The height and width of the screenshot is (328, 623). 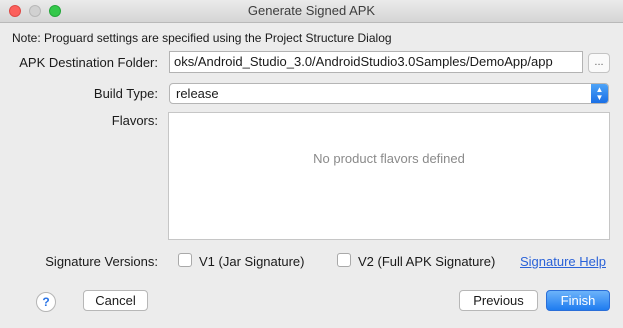 I want to click on v2-signature-label: V2 (Full APK Signature), so click(x=426, y=261).